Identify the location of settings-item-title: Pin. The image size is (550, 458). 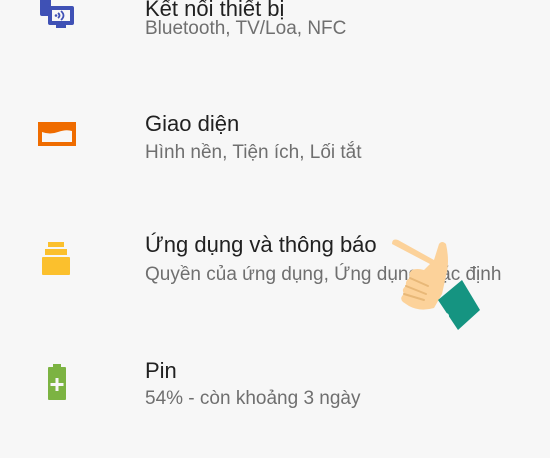
(161, 370).